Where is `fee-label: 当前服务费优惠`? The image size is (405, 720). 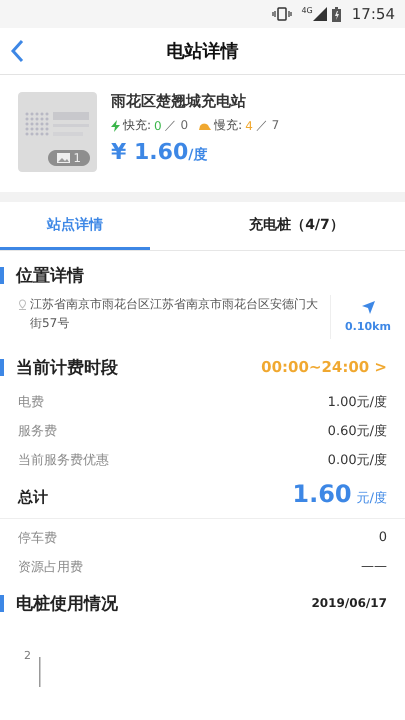 fee-label: 当前服务费优惠 is located at coordinates (63, 460).